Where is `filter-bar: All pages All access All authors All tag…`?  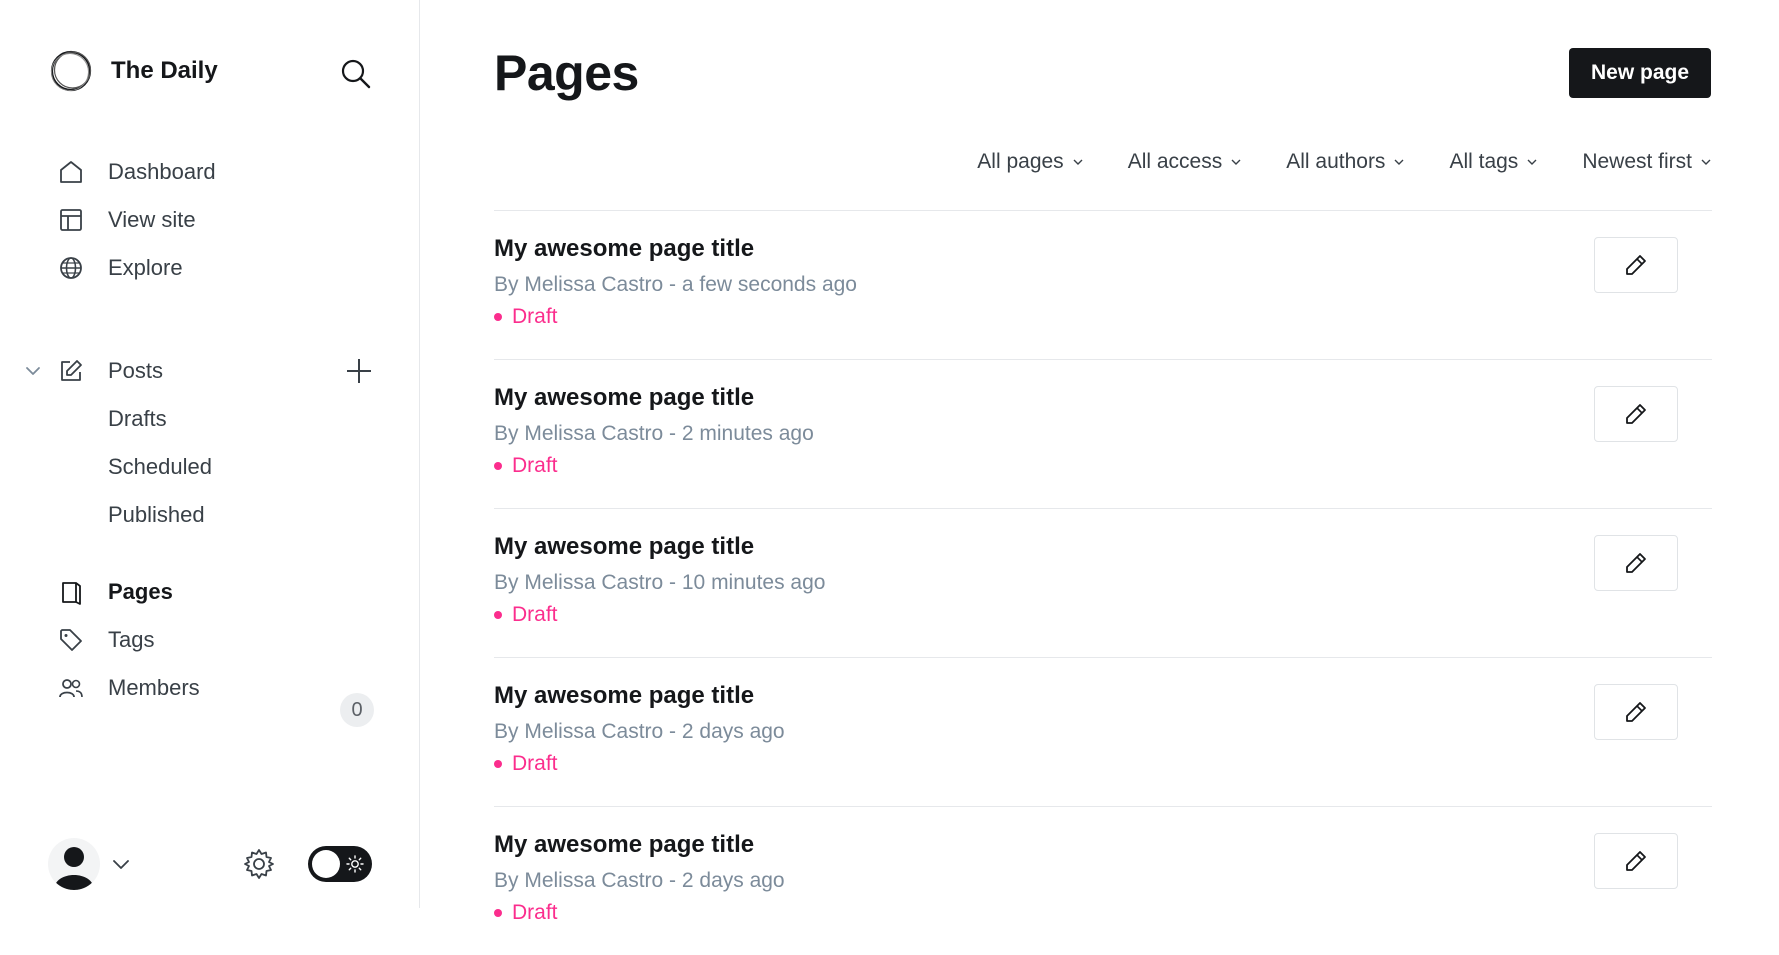
filter-bar: All pages All access All authors All tag… is located at coordinates (1322, 162).